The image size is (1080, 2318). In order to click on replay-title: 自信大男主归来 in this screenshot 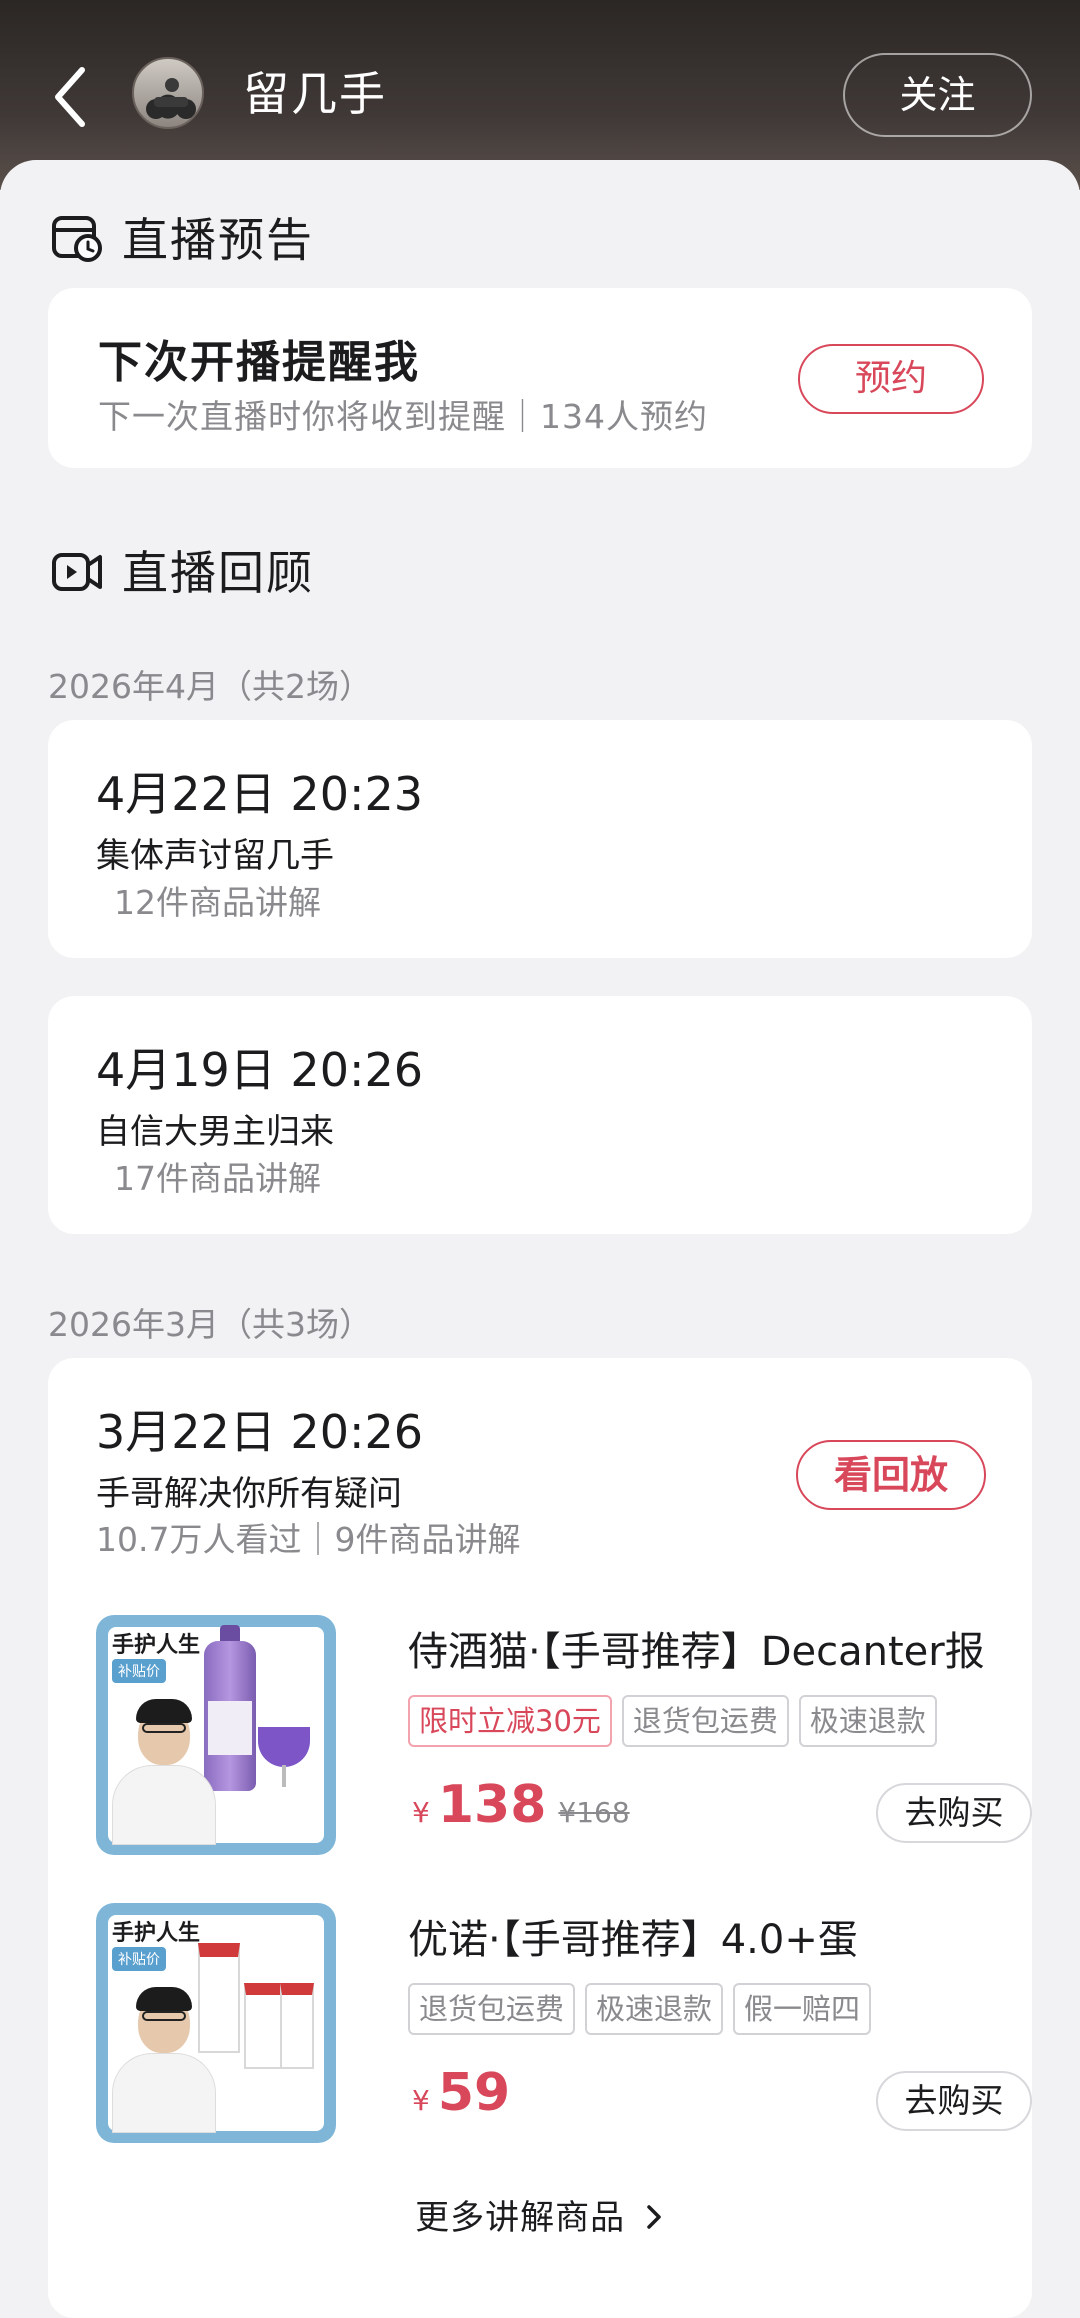, I will do `click(215, 1132)`.